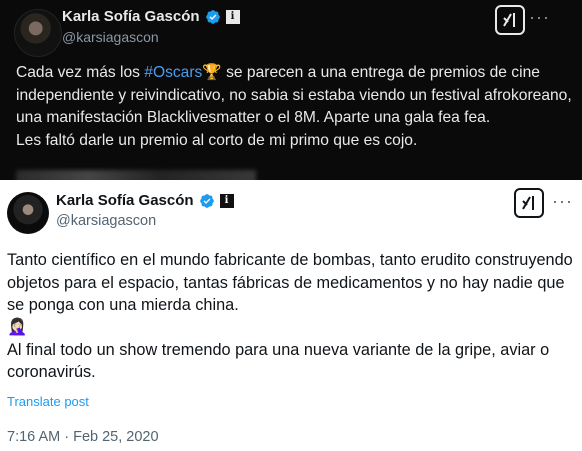 The width and height of the screenshot is (582, 451). Describe the element at coordinates (83, 437) in the screenshot. I see `timestamp: 7:16 AM · Feb 25, 2020` at that location.